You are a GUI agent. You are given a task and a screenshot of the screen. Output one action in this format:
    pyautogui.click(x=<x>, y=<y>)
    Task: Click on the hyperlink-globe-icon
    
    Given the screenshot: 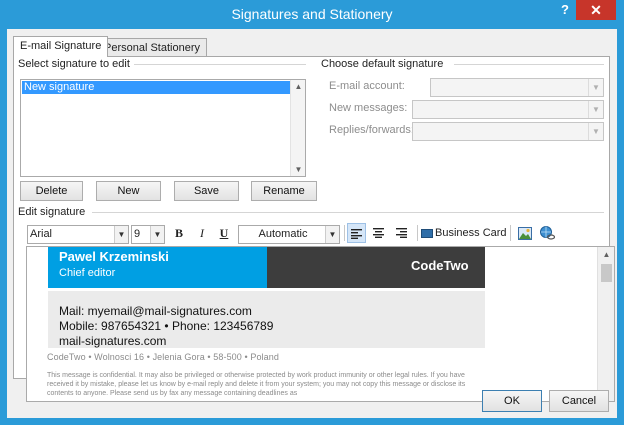 What is the action you would take?
    pyautogui.click(x=547, y=233)
    